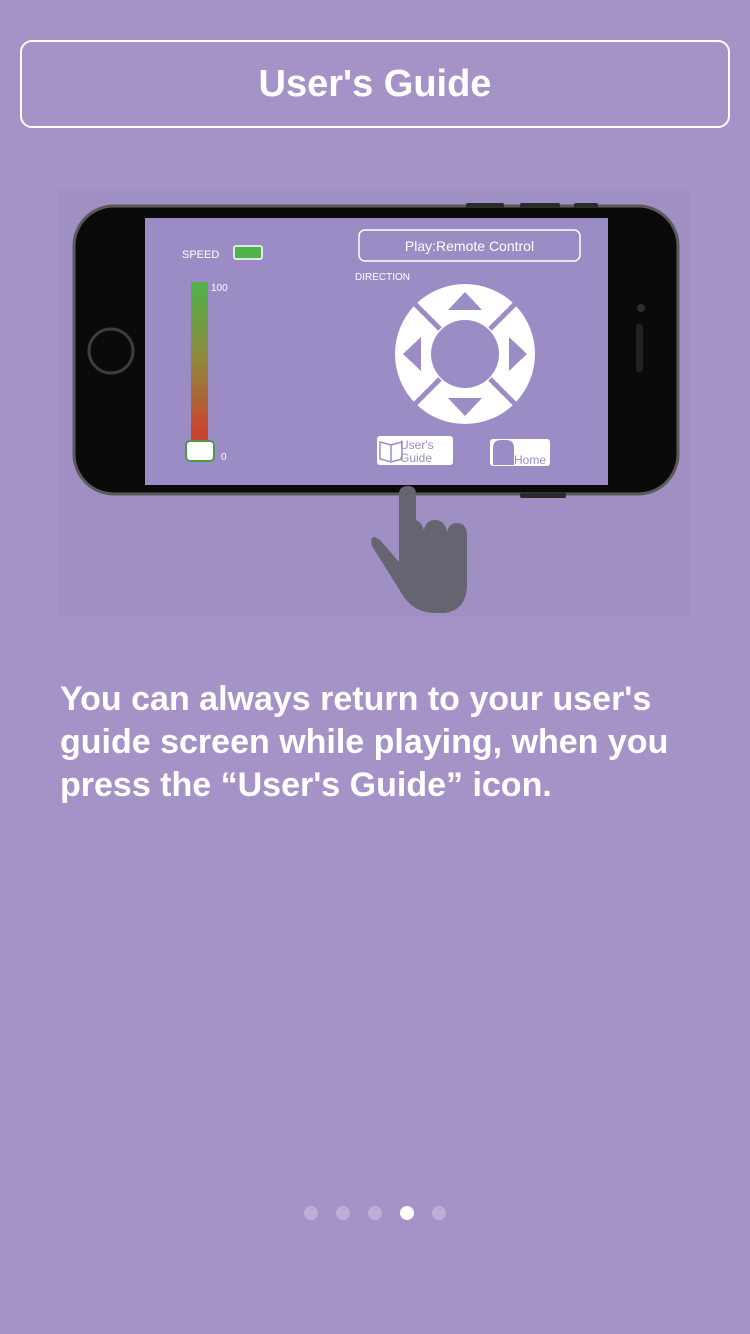  I want to click on speed-bar, so click(199, 367).